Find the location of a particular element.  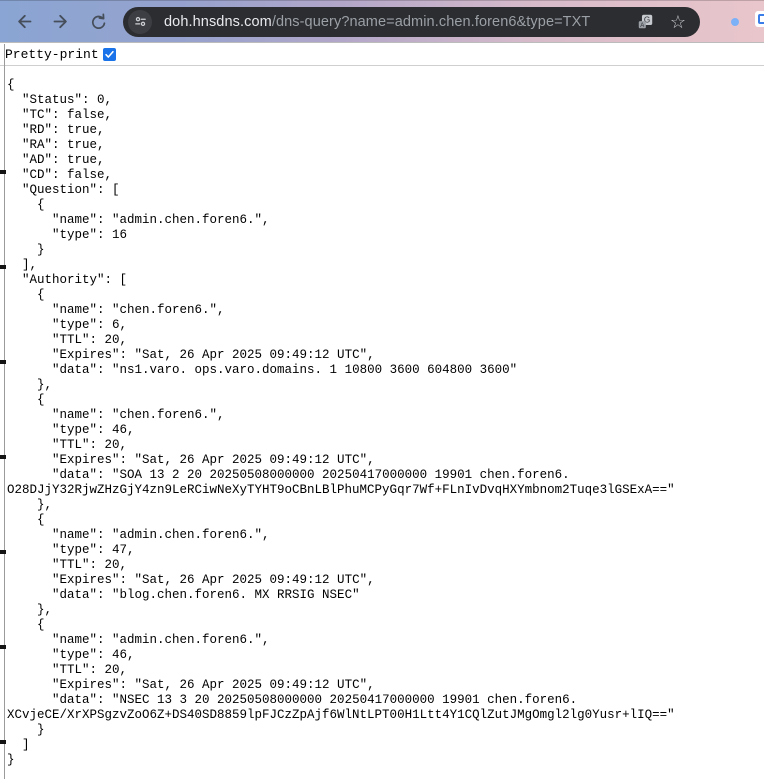

back-button is located at coordinates (23, 22).